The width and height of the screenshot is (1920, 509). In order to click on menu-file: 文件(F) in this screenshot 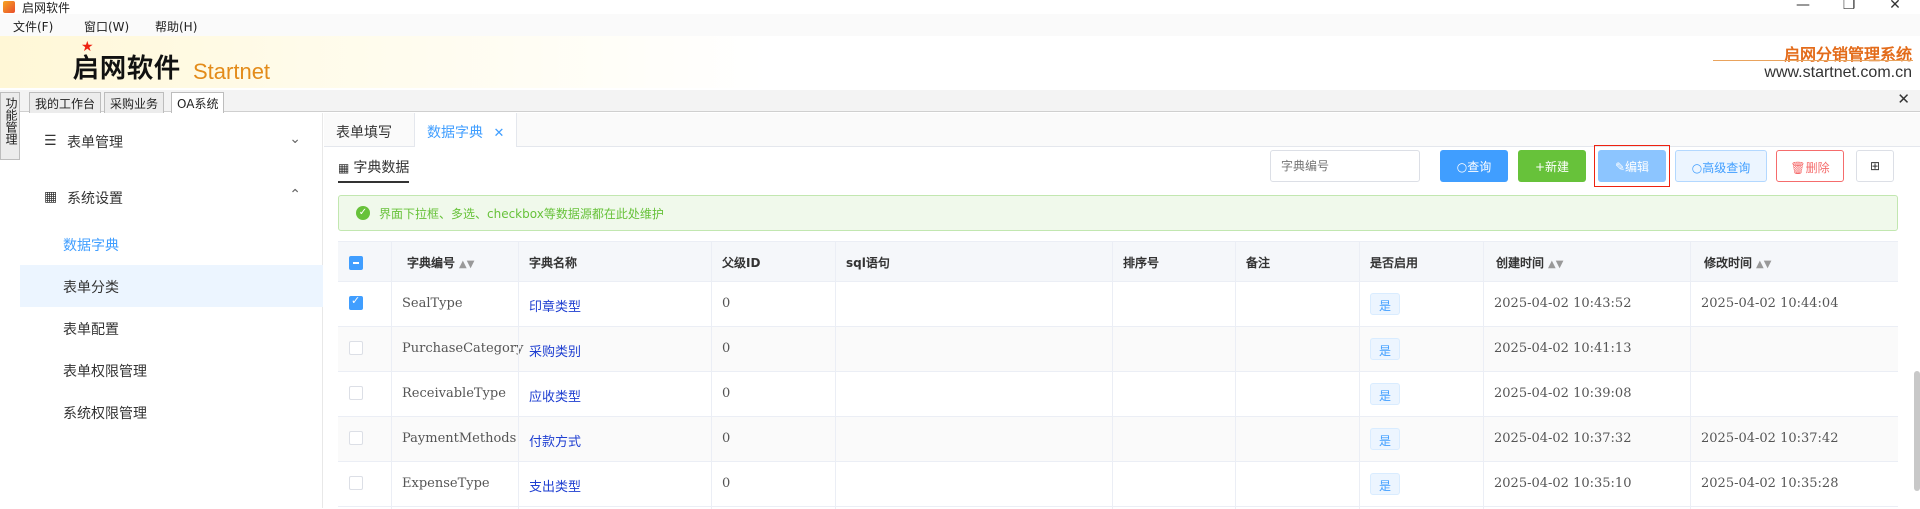, I will do `click(33, 26)`.